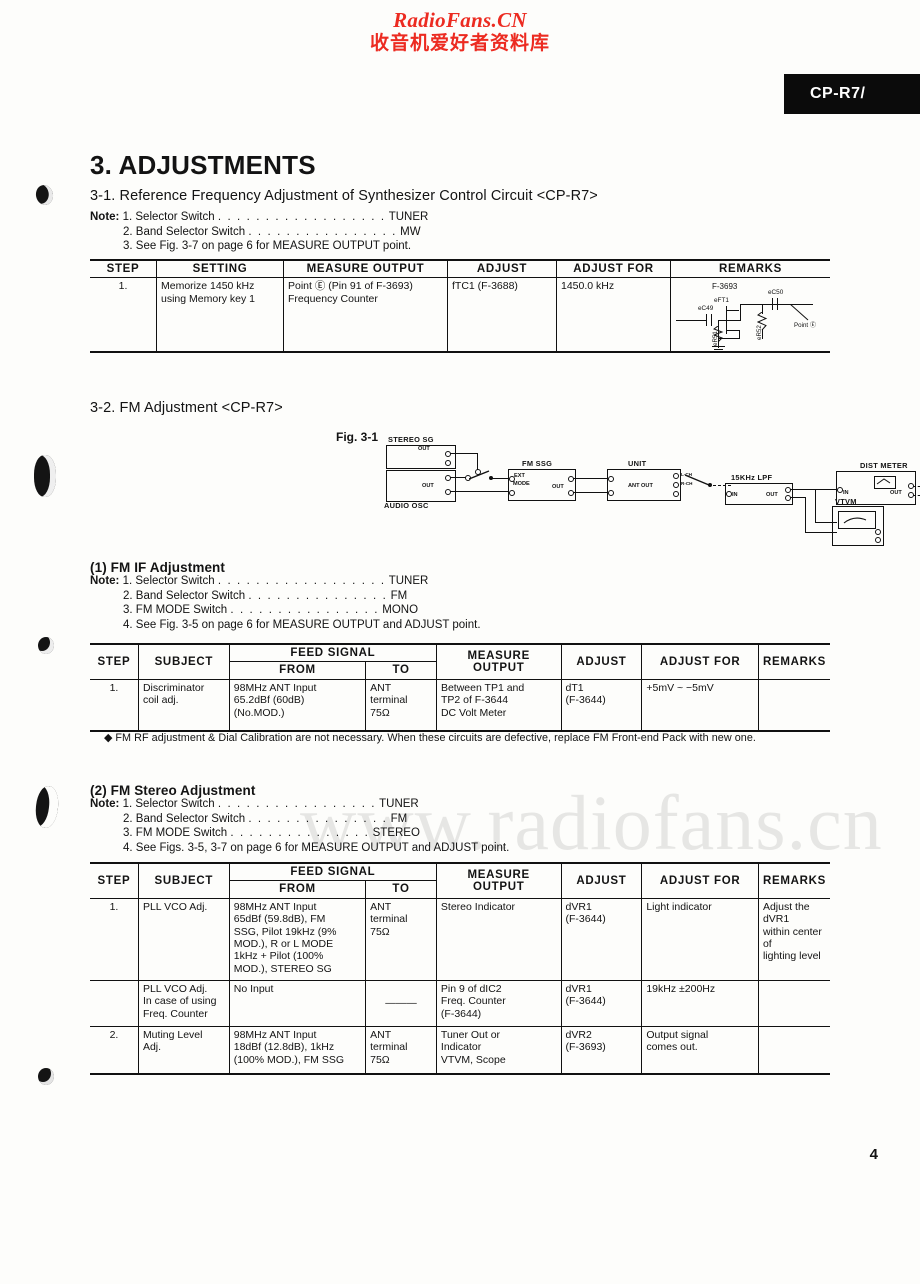 The width and height of the screenshot is (920, 1284). What do you see at coordinates (297, 705) in the screenshot?
I see `cell-from: 98MHz ANT Input 65.2dBf (60dB) (No.MOD.)` at bounding box center [297, 705].